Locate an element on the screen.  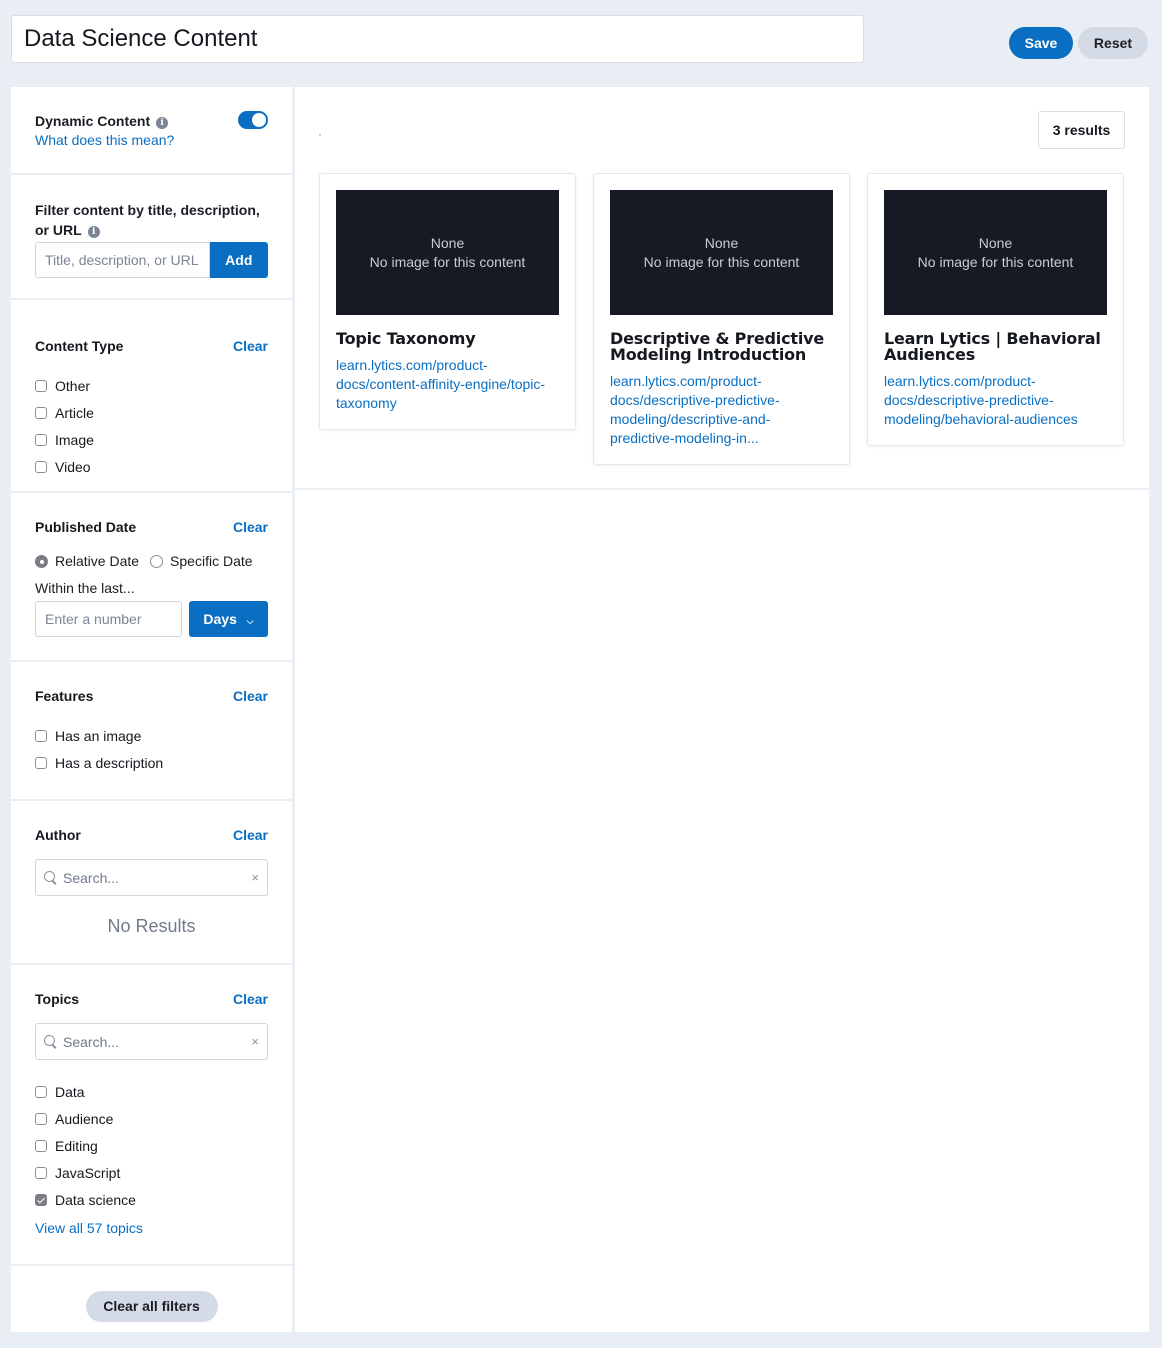
feature-option-has-image: Has an image is located at coordinates (151, 735).